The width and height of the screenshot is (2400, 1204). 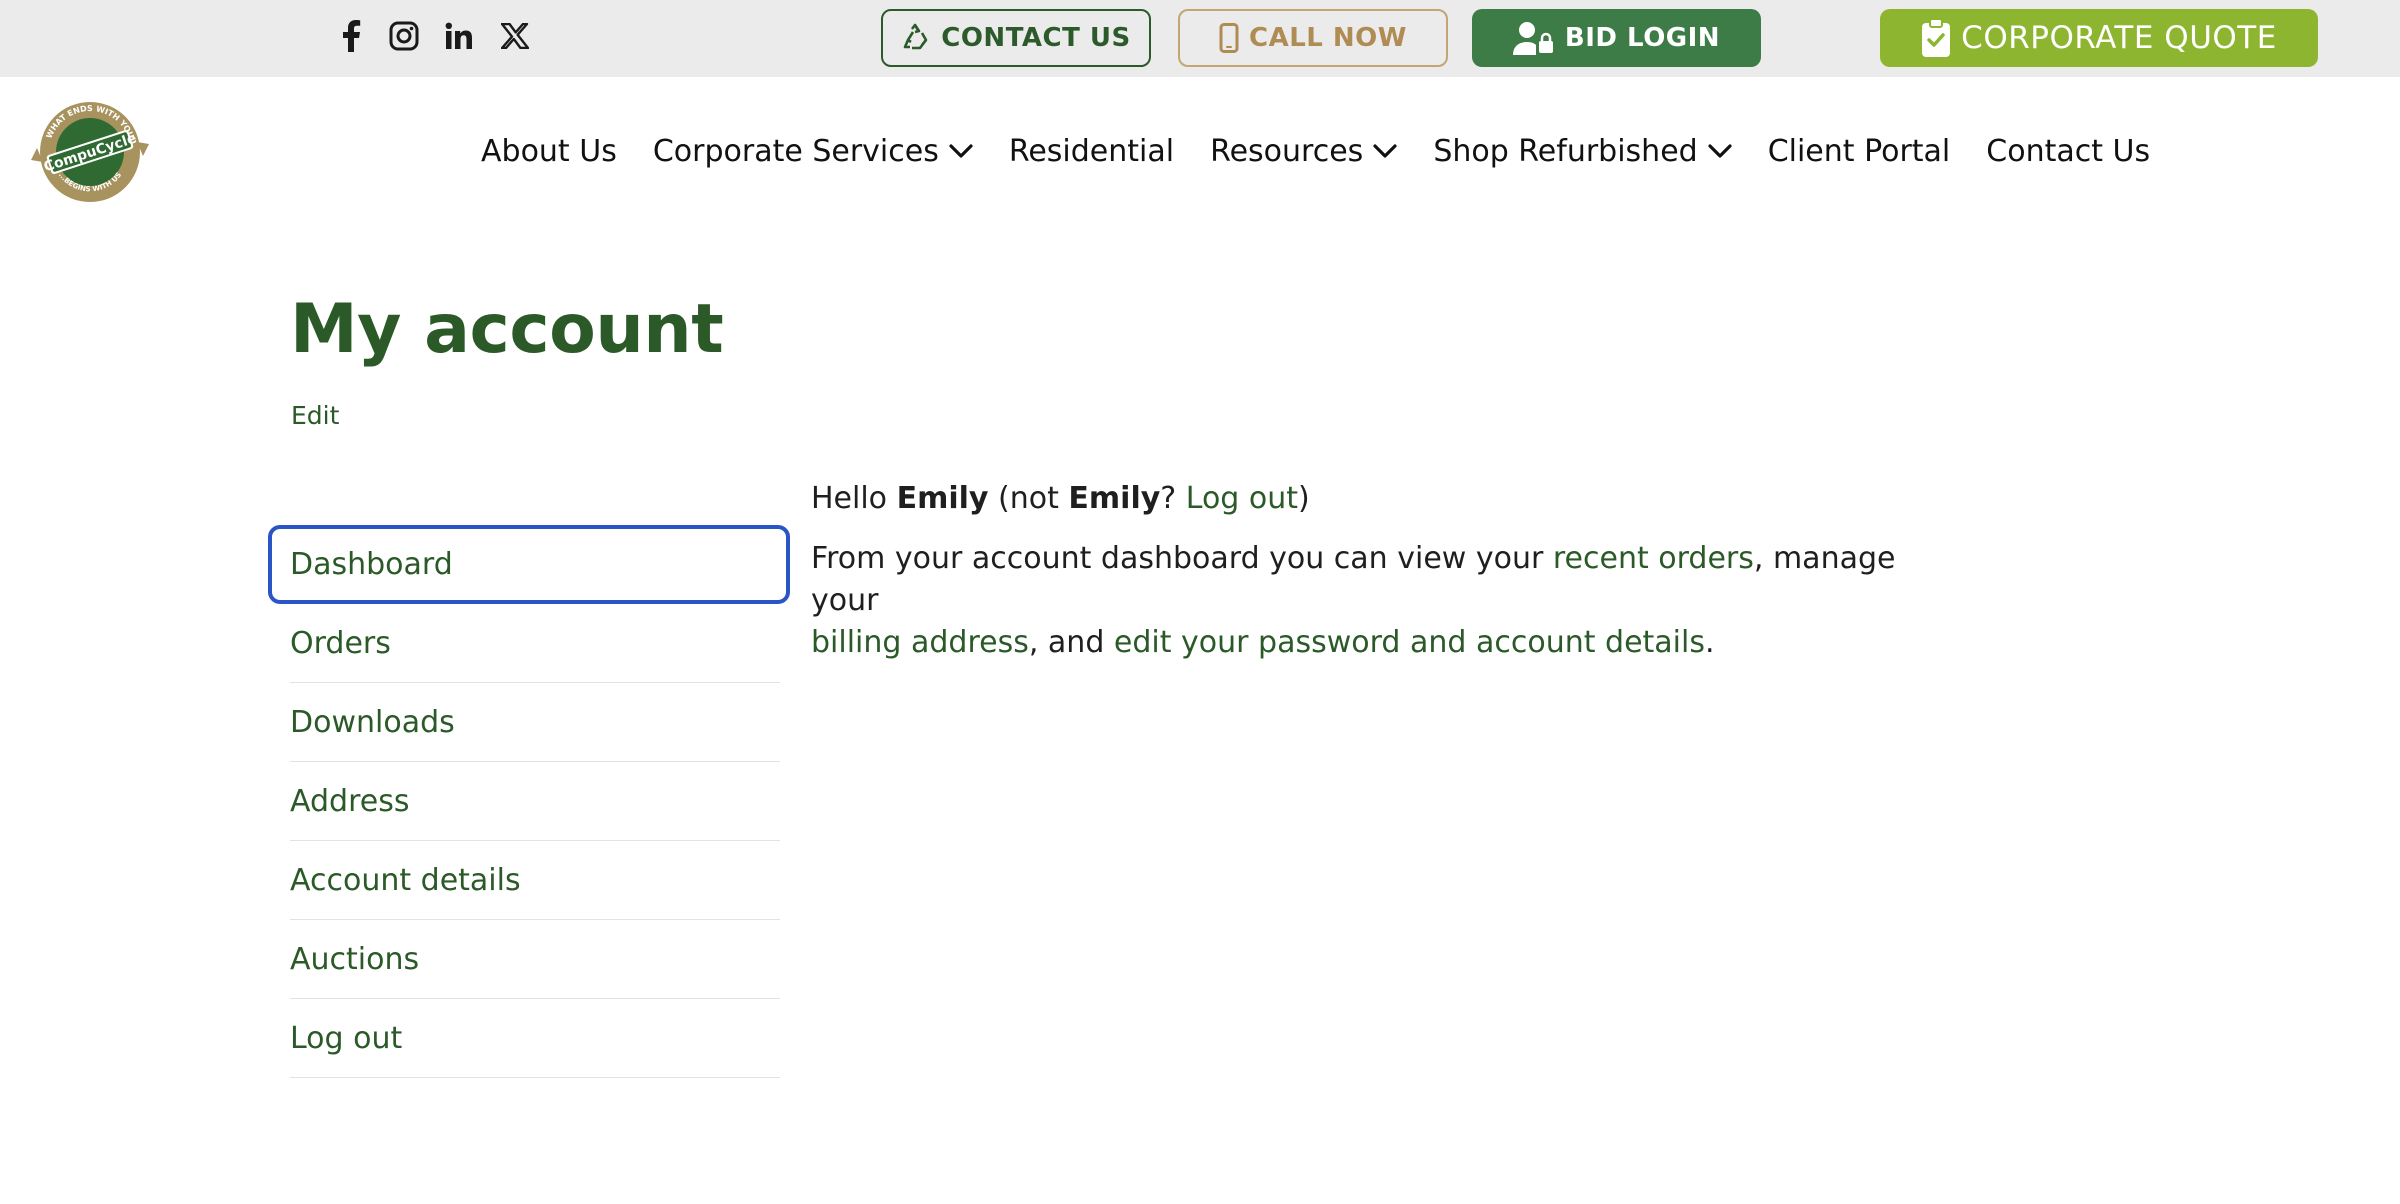 I want to click on billing-address-link: billing address, so click(x=920, y=642).